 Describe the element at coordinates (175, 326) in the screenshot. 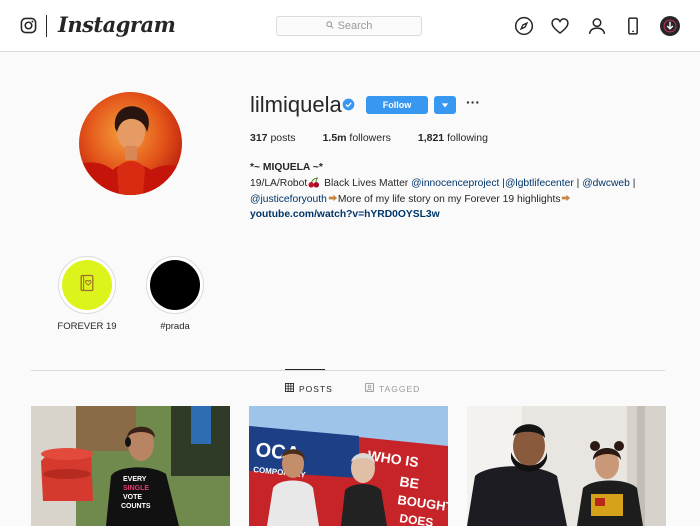

I see `highlight-label: #prada` at that location.